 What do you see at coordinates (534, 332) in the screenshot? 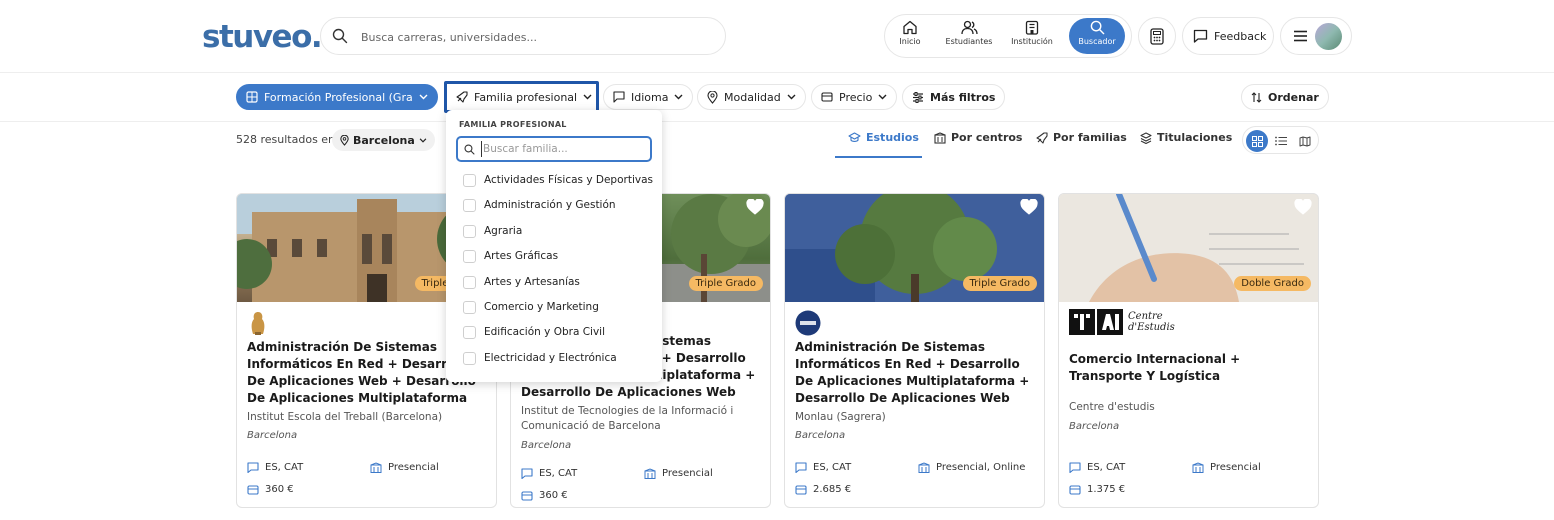
I see `familia-option: Edificación y Obra Civil` at bounding box center [534, 332].